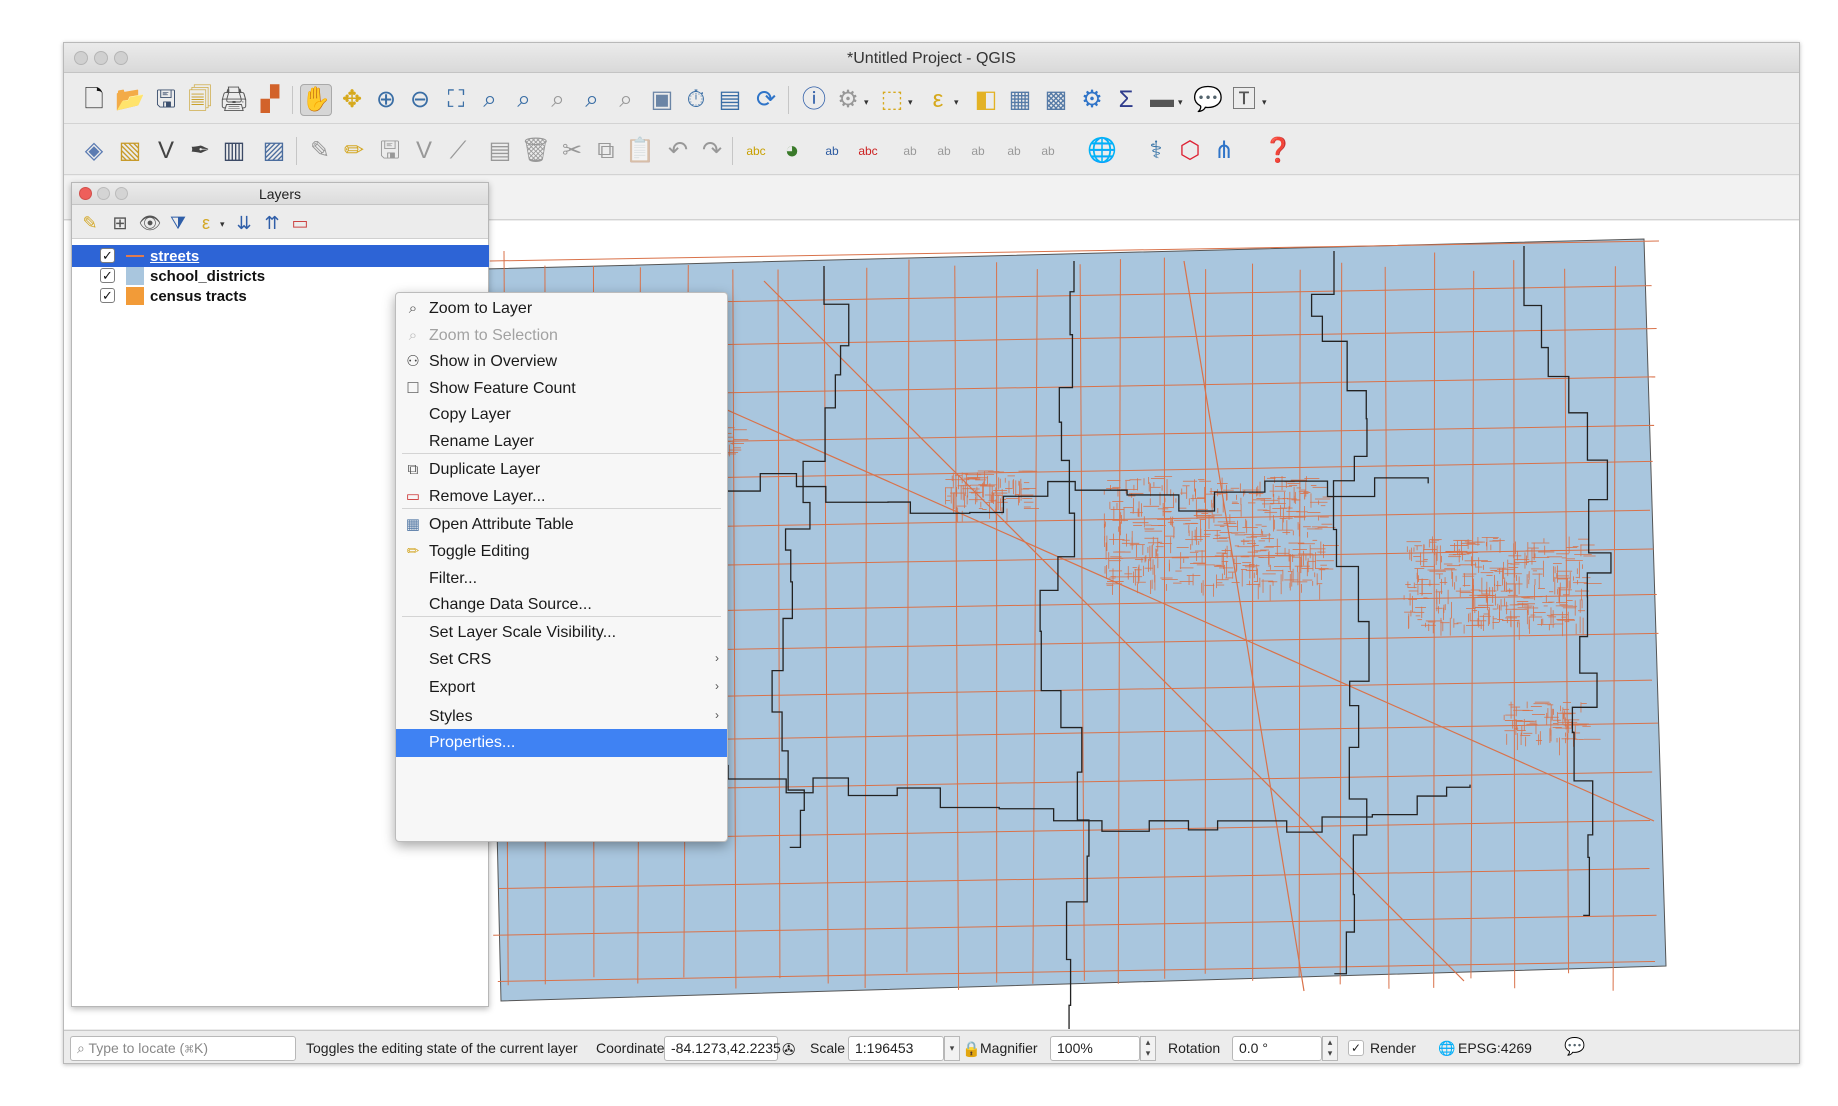 This screenshot has height=1106, width=1838. I want to click on data-source-manager-icon: ▨, so click(274, 151).